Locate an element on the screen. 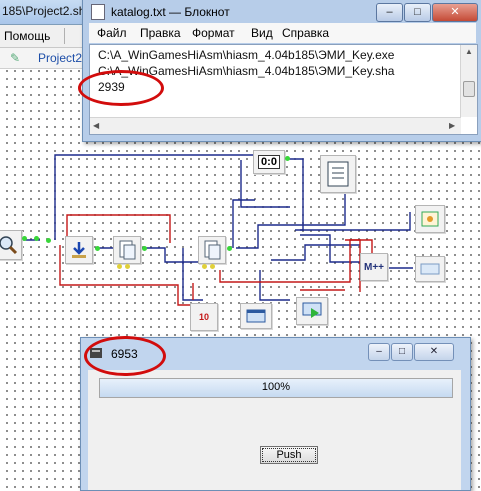  vertical-scrollbar: ▲ is located at coordinates (468, 81).